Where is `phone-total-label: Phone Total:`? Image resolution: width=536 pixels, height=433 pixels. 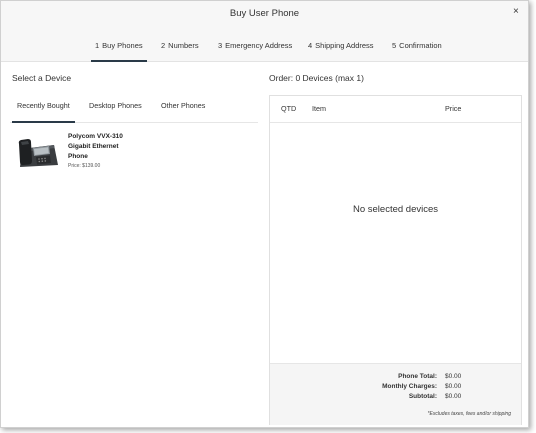 phone-total-label: Phone Total: is located at coordinates (417, 376).